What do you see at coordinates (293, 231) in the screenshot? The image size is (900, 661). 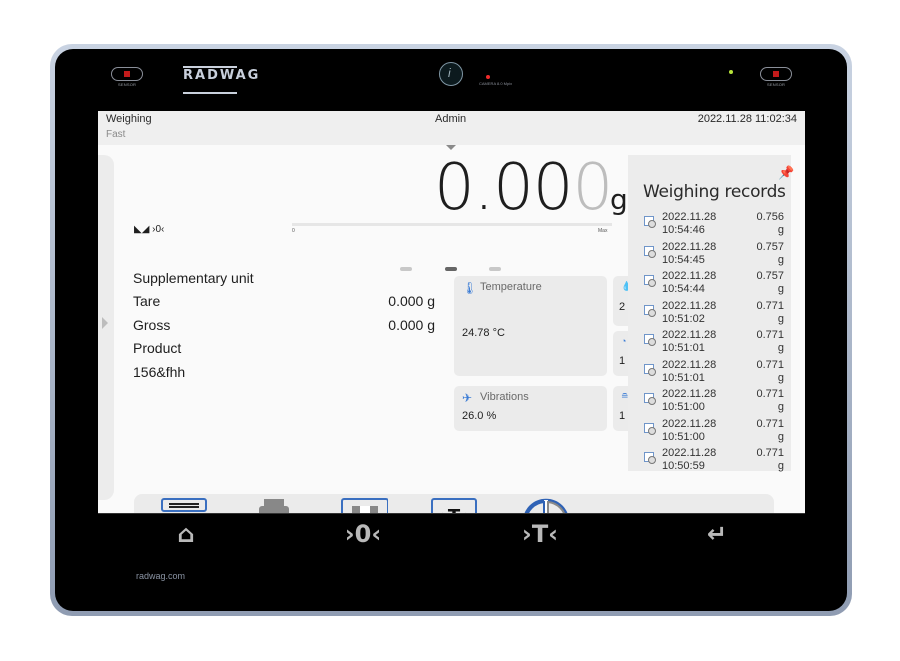 I see `bargraph-min: 0` at bounding box center [293, 231].